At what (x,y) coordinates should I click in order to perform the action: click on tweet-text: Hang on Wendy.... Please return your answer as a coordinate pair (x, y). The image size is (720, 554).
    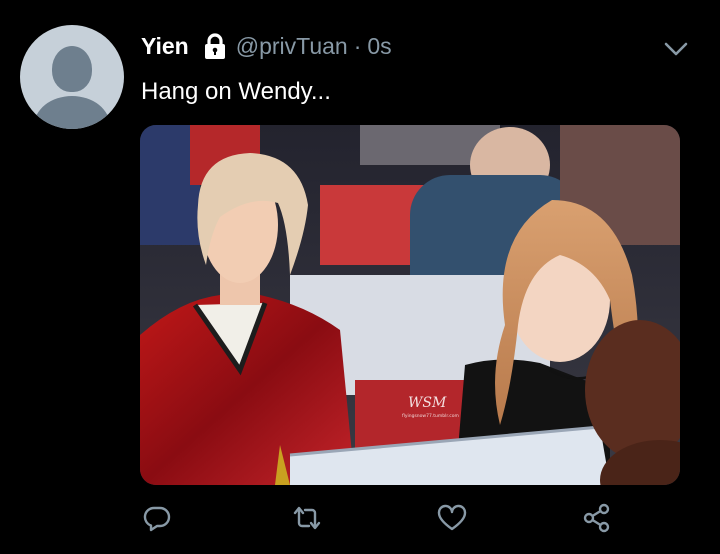
    Looking at the image, I should click on (236, 91).